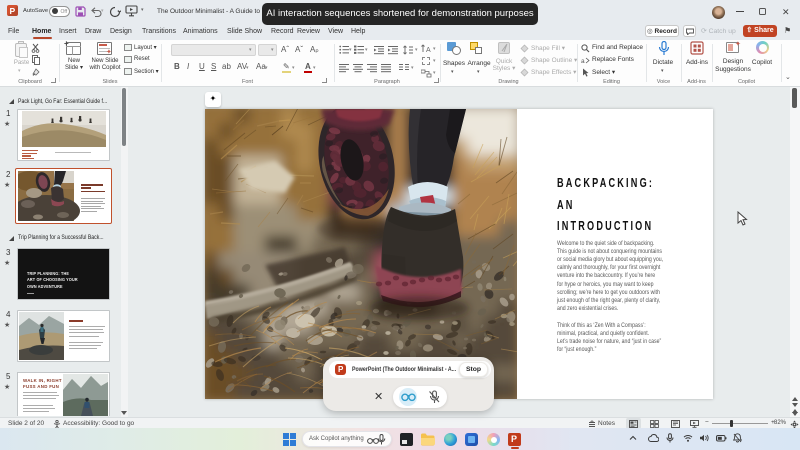 The image size is (800, 450). Describe the element at coordinates (428, 50) in the screenshot. I see `svg-text: A` at that location.